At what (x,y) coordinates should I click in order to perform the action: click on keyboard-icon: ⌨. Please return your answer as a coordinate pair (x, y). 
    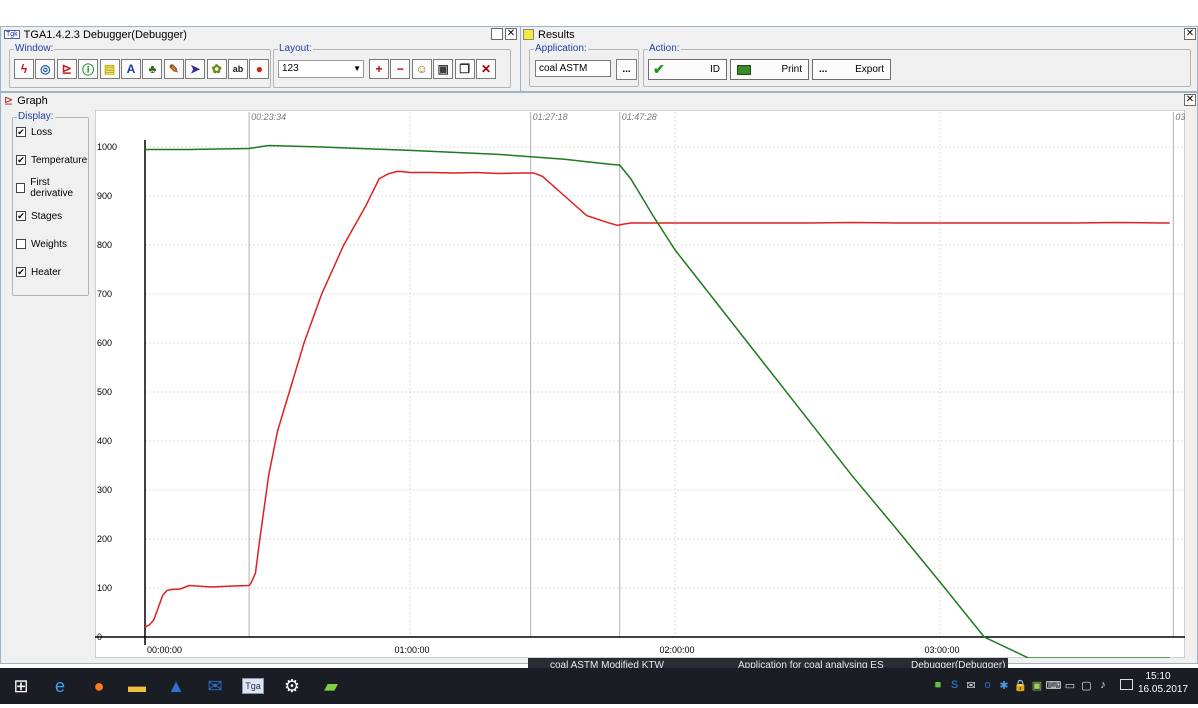
    Looking at the image, I should click on (1054, 685).